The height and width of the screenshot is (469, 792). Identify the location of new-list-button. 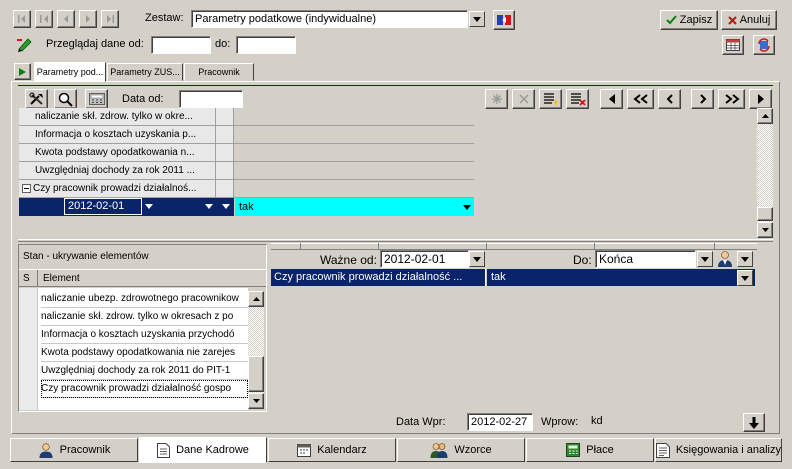
(550, 99).